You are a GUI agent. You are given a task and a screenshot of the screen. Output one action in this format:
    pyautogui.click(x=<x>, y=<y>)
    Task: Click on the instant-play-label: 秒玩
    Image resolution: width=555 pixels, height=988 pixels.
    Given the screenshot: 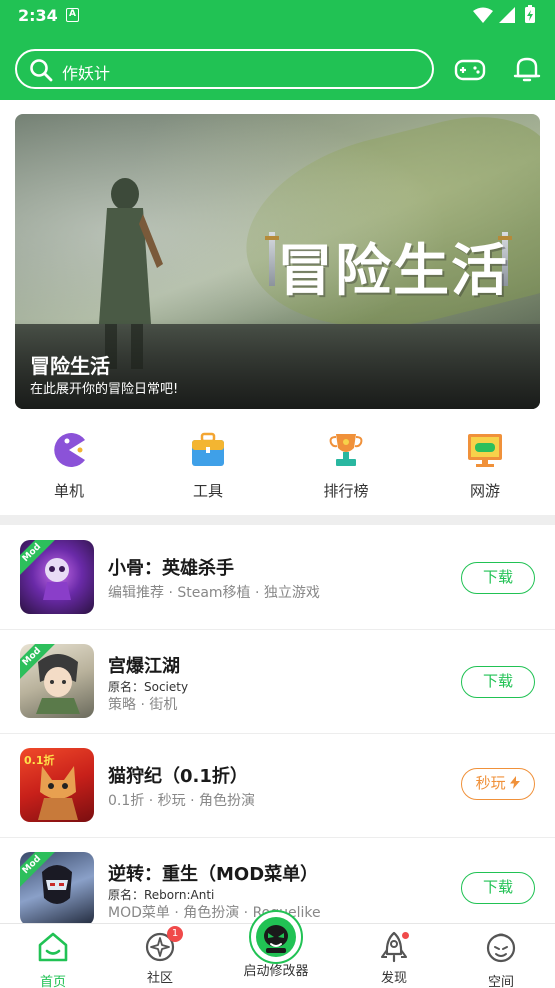 What is the action you would take?
    pyautogui.click(x=490, y=783)
    